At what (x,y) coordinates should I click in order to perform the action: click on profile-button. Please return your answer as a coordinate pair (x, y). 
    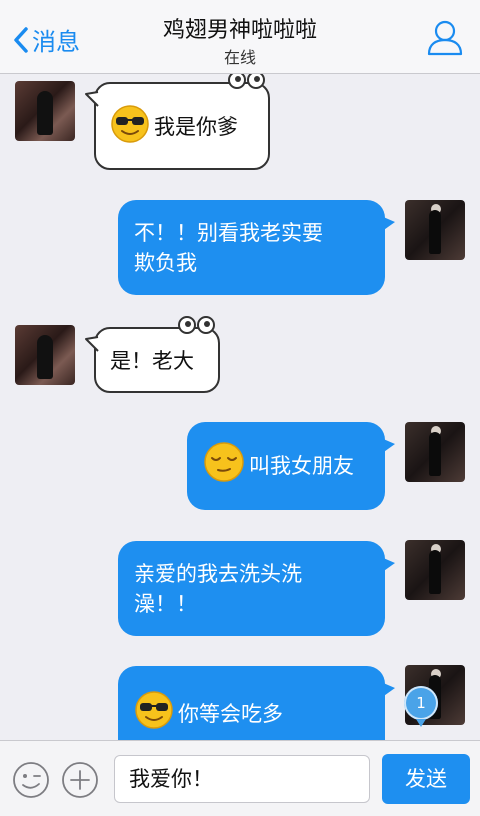
    Looking at the image, I should click on (445, 39).